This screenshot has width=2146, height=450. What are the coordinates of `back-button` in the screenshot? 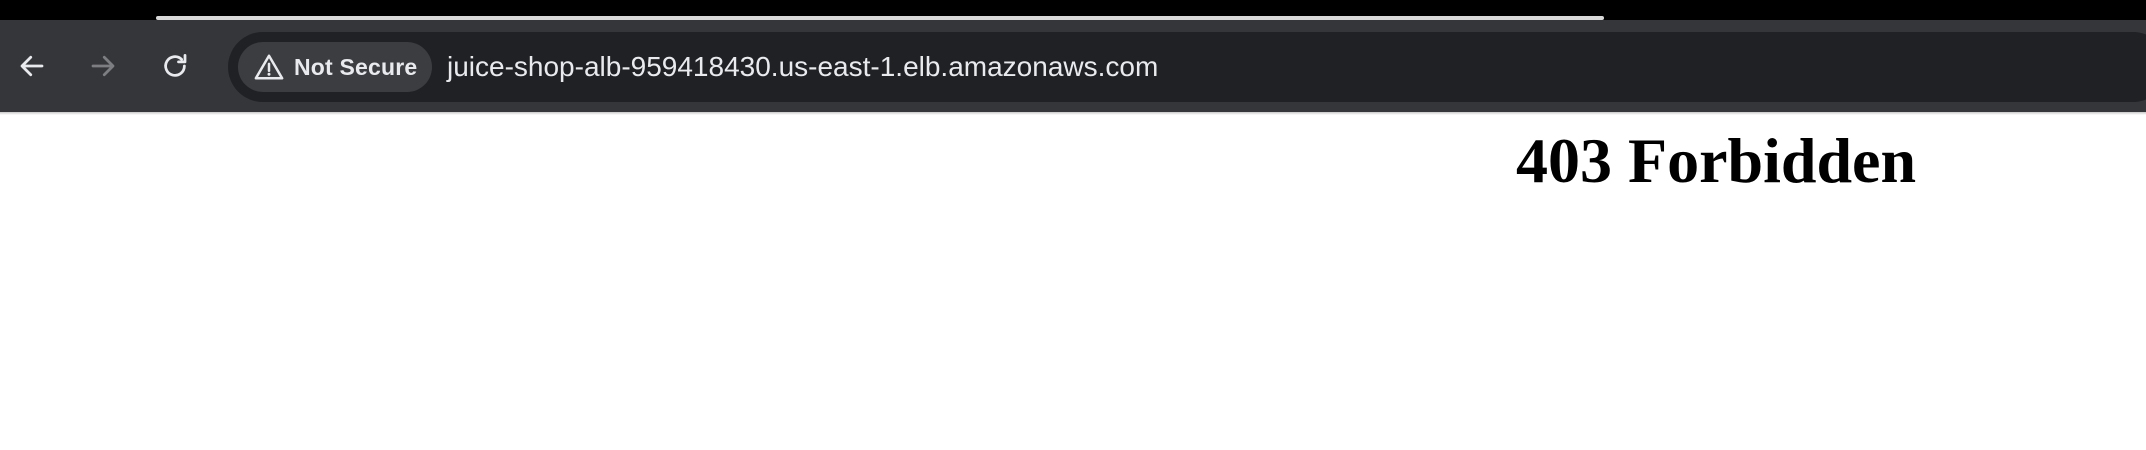 It's located at (32, 66).